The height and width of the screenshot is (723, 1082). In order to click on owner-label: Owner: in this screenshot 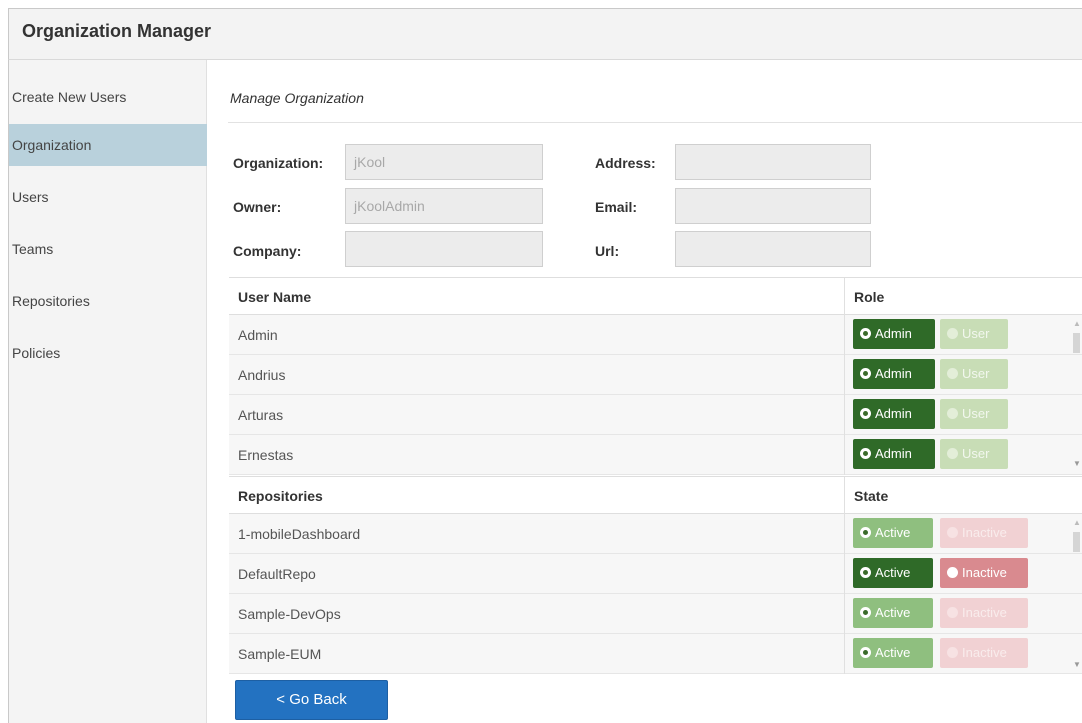, I will do `click(257, 207)`.